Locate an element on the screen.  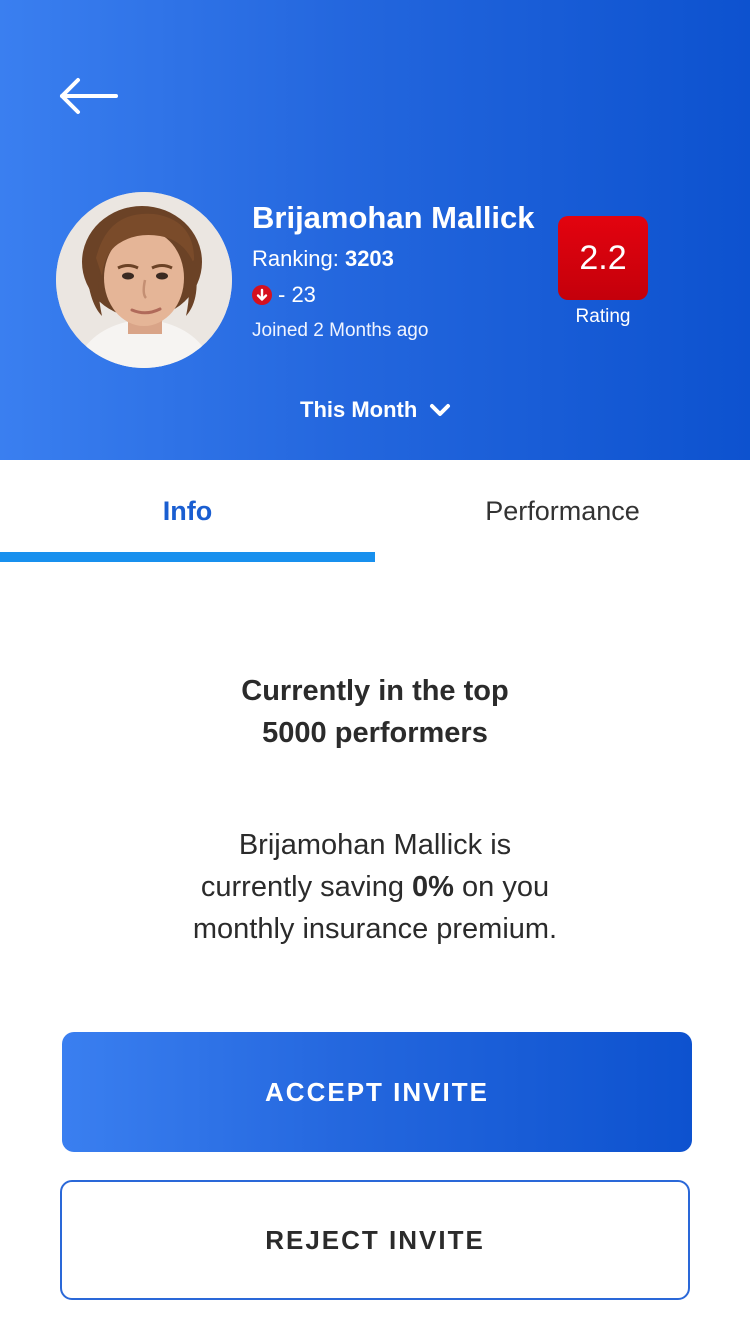
rank-change-value: - 23 is located at coordinates (297, 294).